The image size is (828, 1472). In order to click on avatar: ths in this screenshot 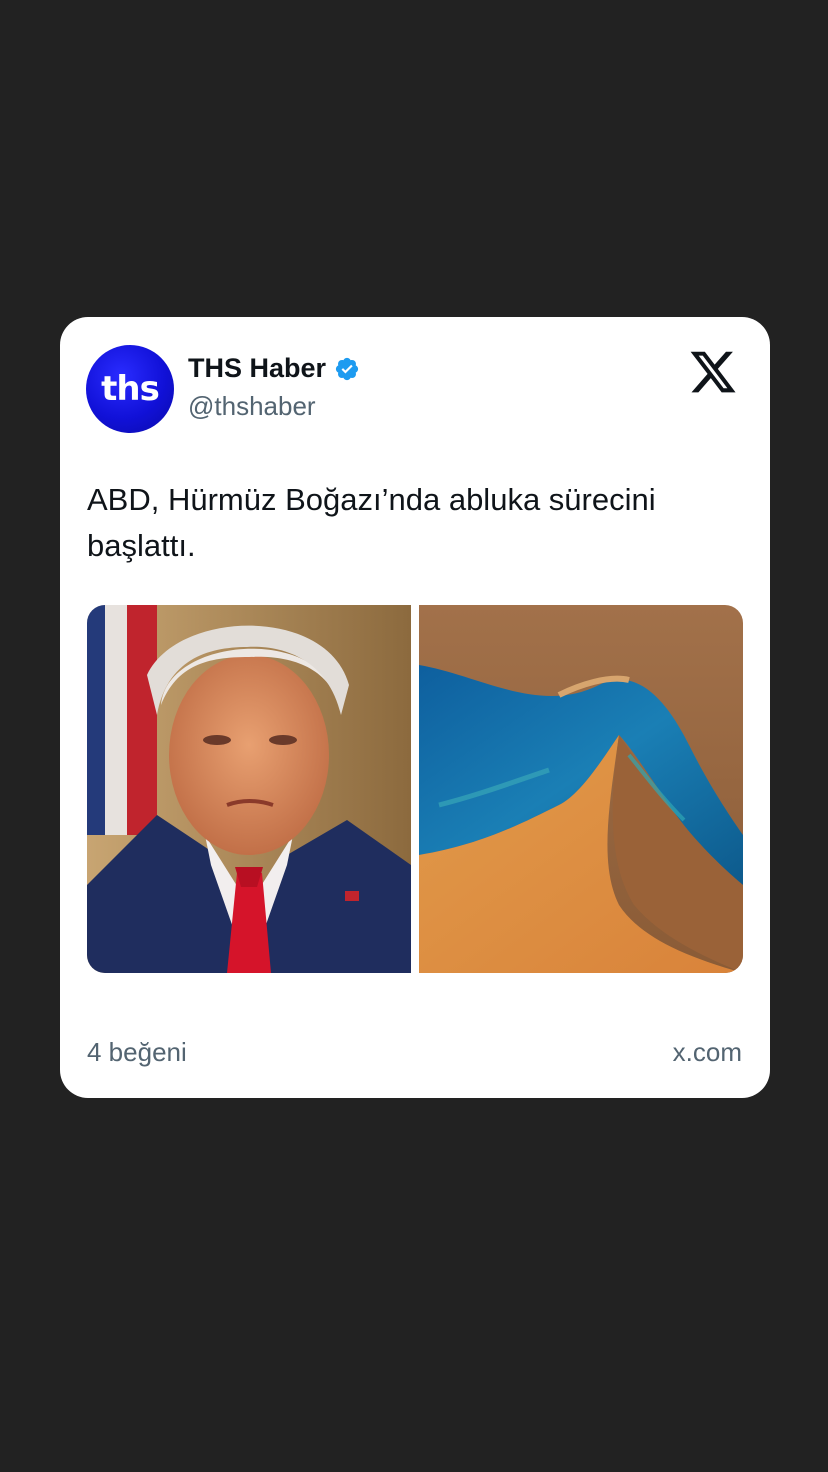, I will do `click(130, 389)`.